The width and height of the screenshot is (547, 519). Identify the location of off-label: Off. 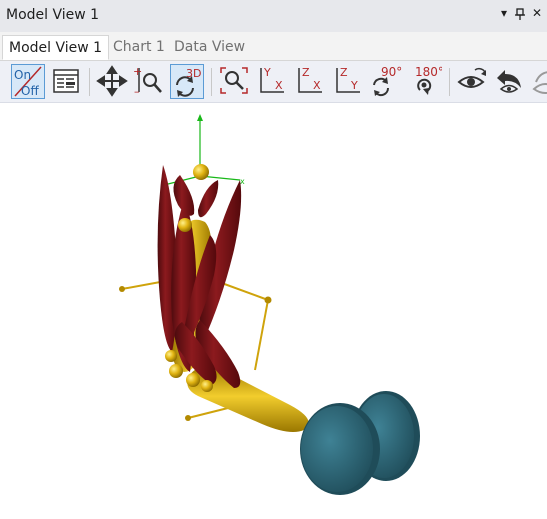
(30, 91).